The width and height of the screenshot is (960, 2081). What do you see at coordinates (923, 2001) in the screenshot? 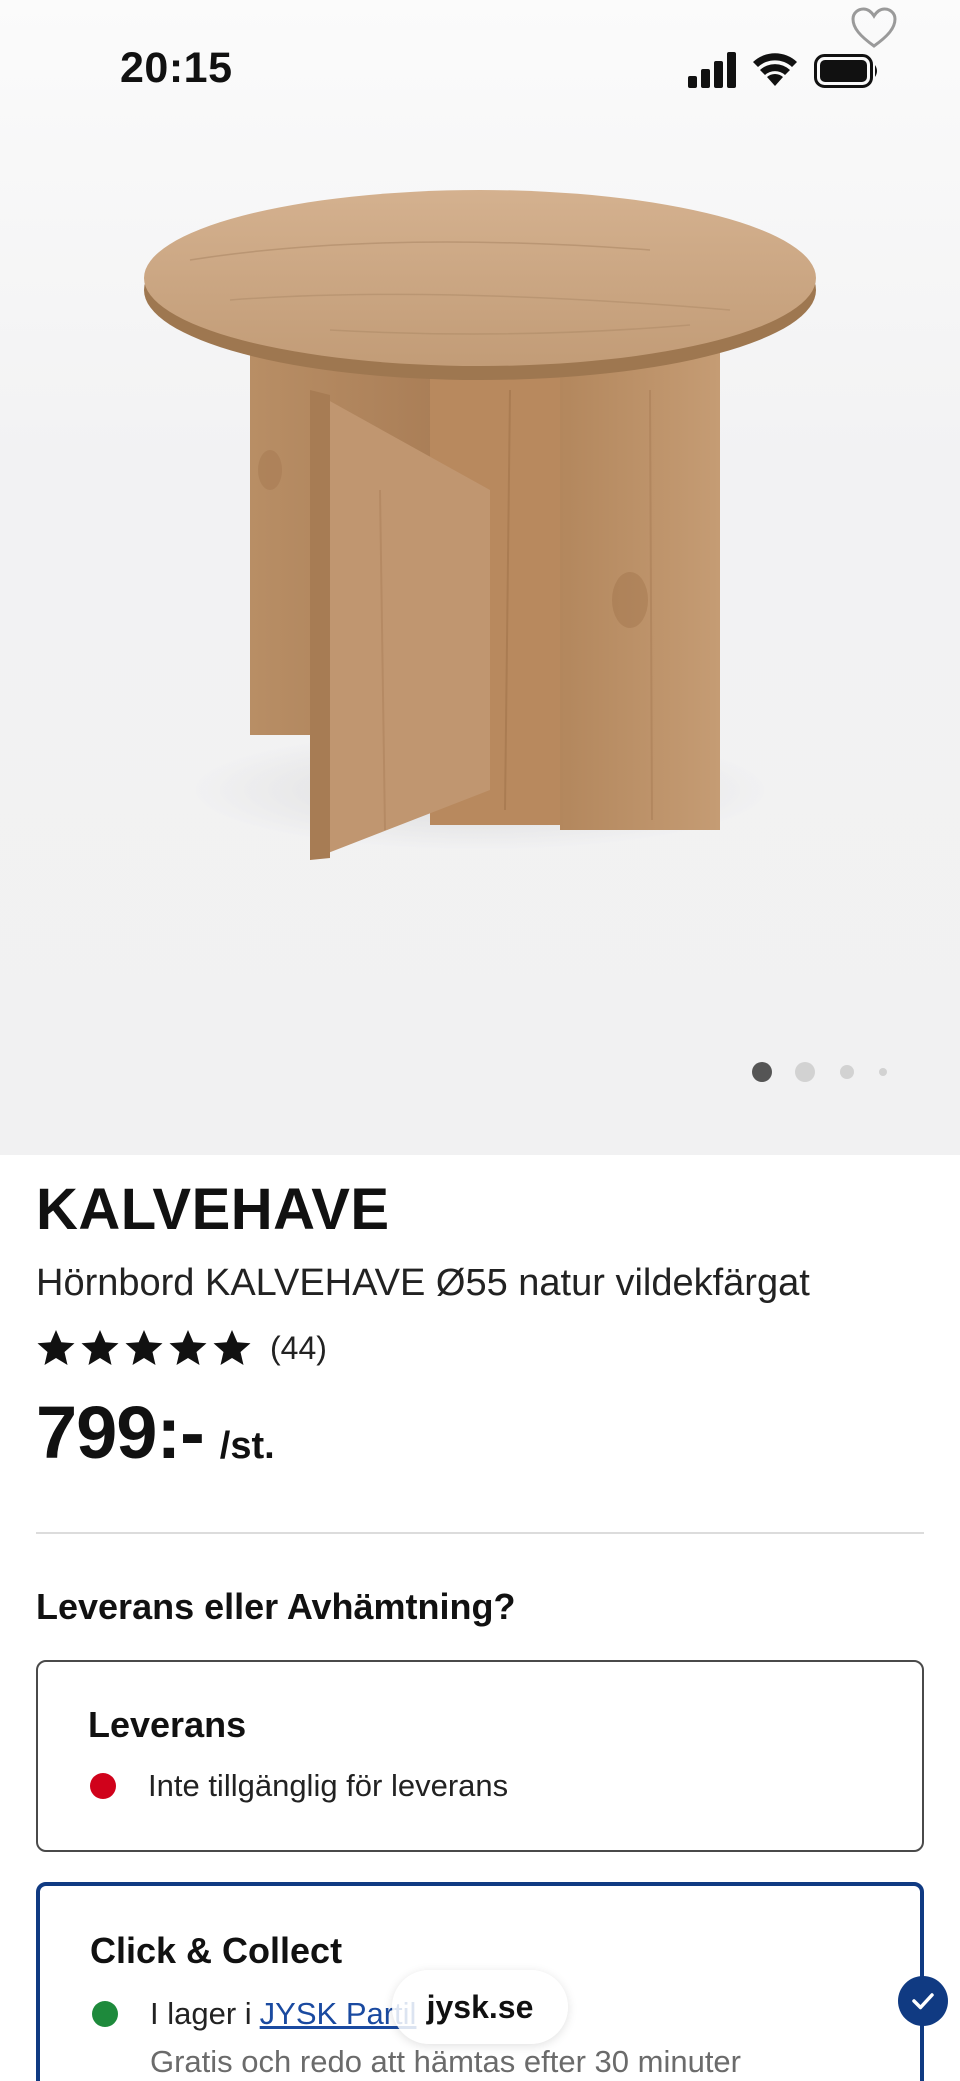
I see `selected-check-icon` at bounding box center [923, 2001].